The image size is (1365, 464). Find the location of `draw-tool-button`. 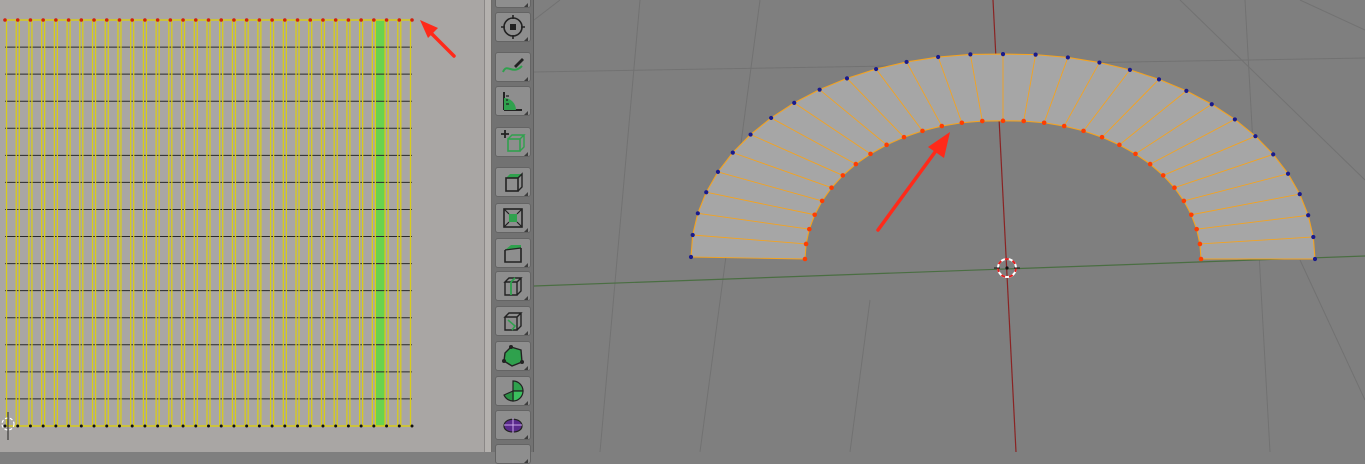

draw-tool-button is located at coordinates (513, 67).